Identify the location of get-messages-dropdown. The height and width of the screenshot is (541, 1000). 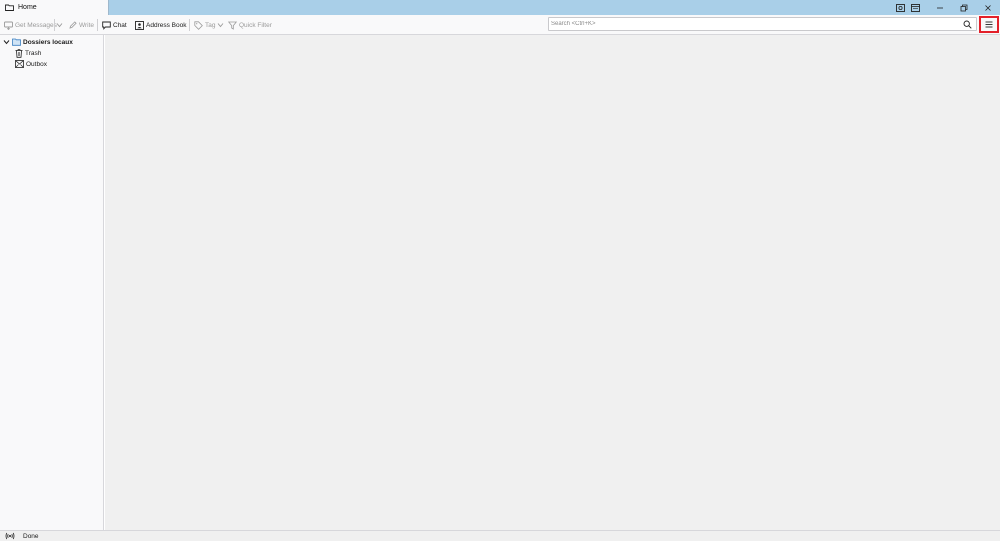
(59, 25).